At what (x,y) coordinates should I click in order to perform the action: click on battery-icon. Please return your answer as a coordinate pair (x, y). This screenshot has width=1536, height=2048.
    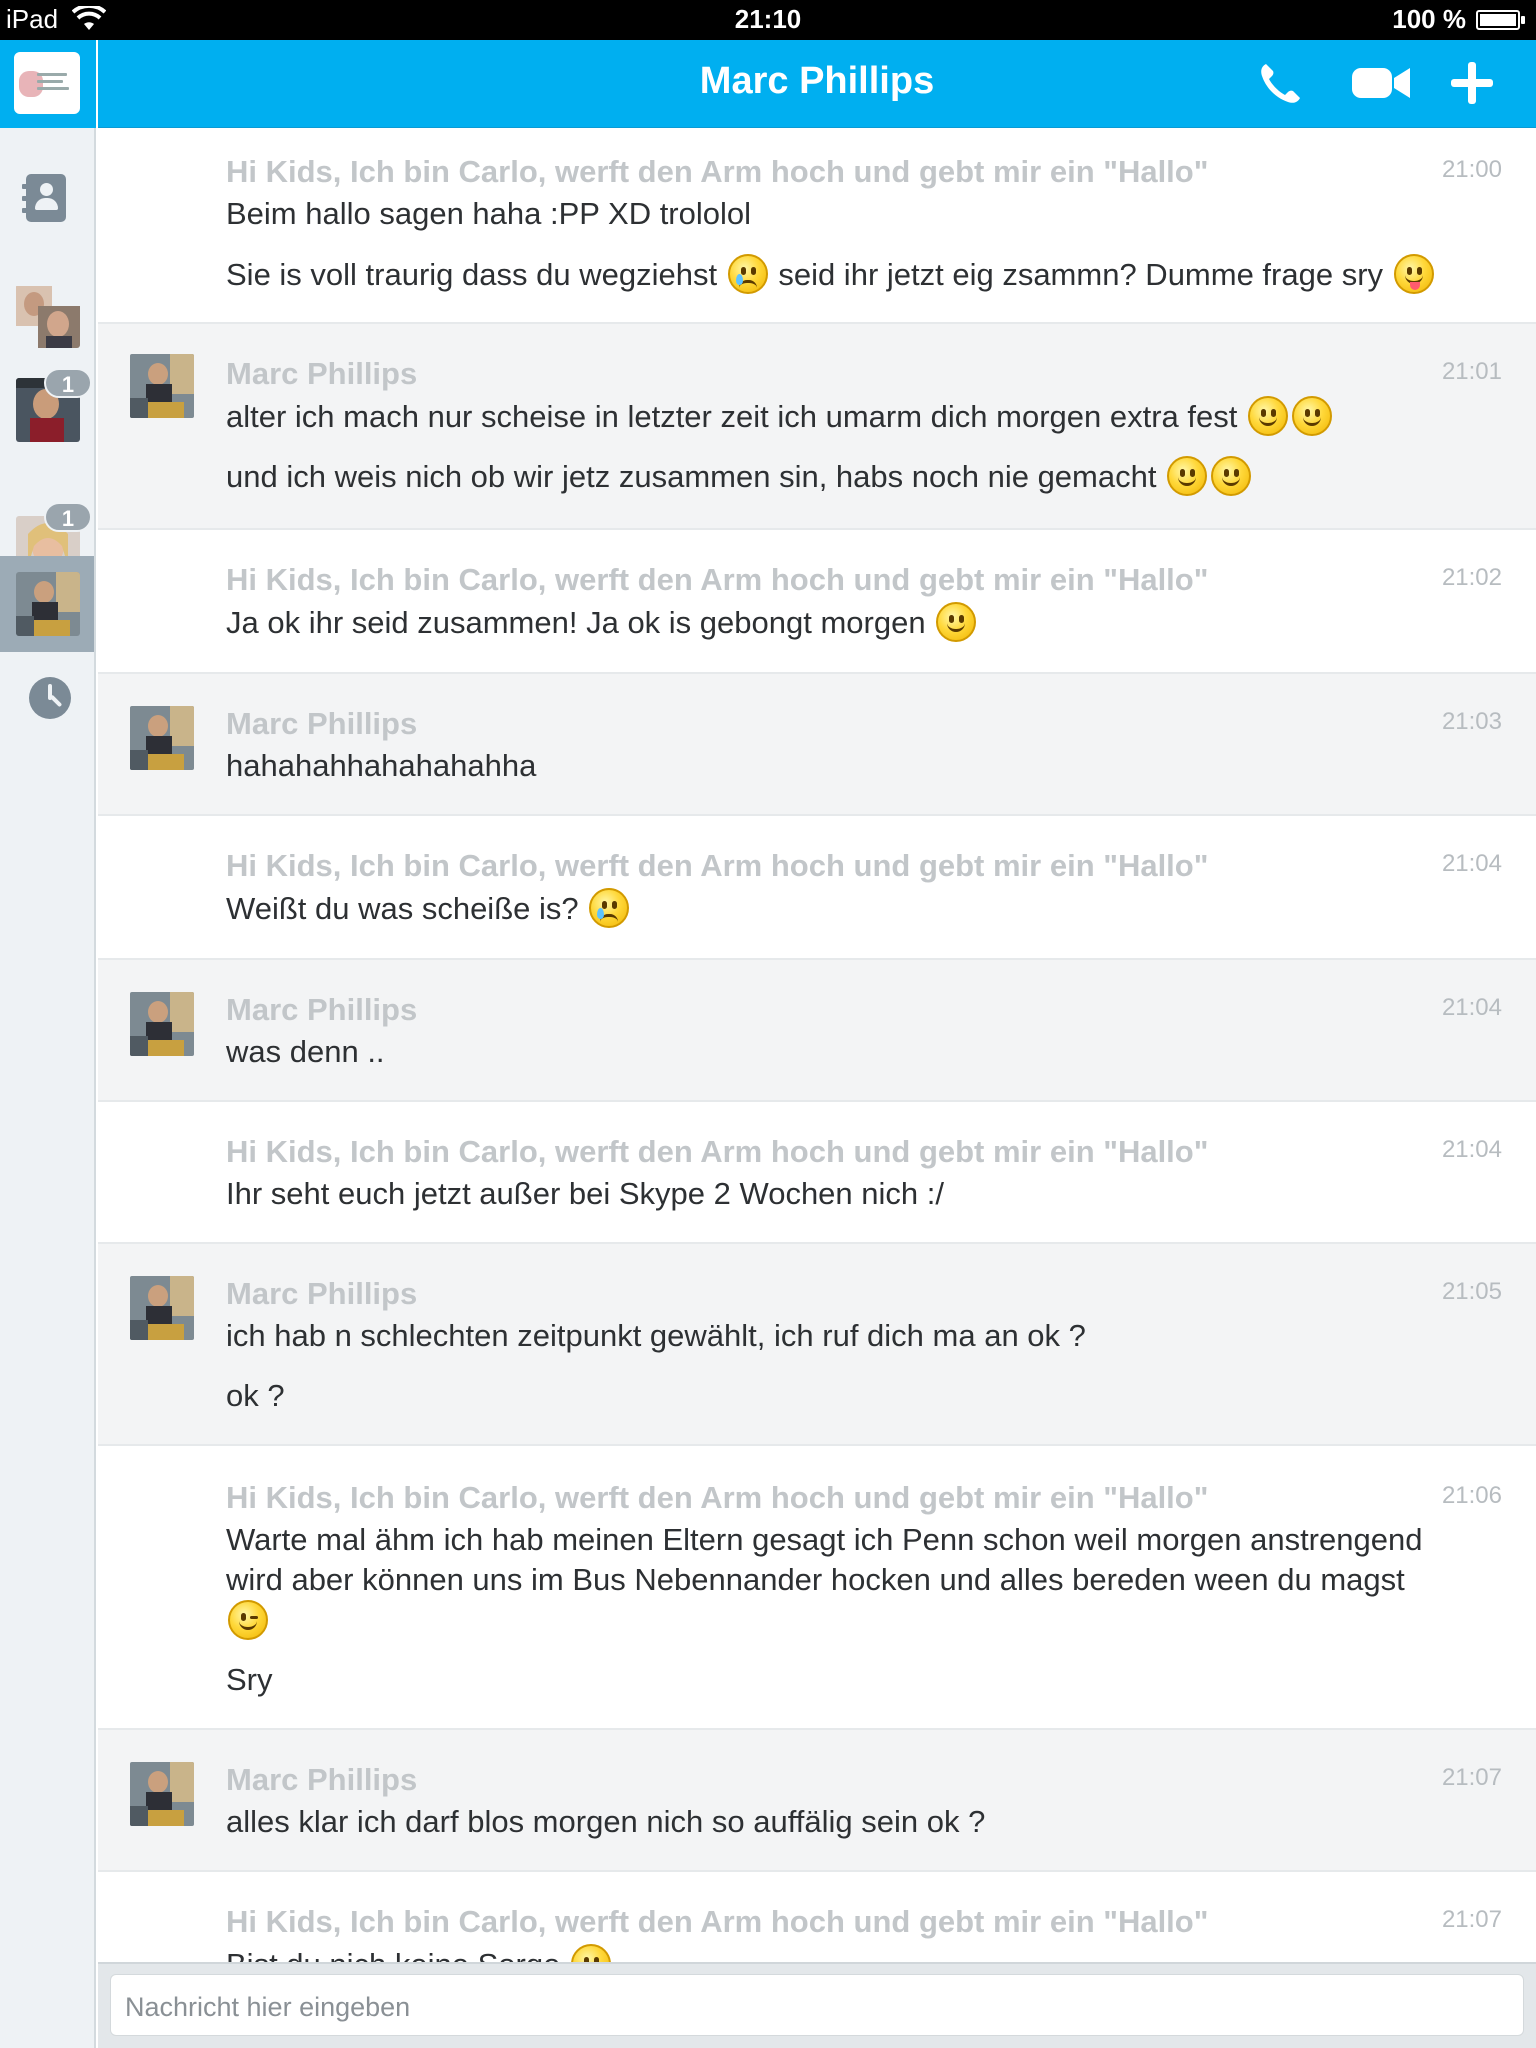
    Looking at the image, I should click on (1500, 20).